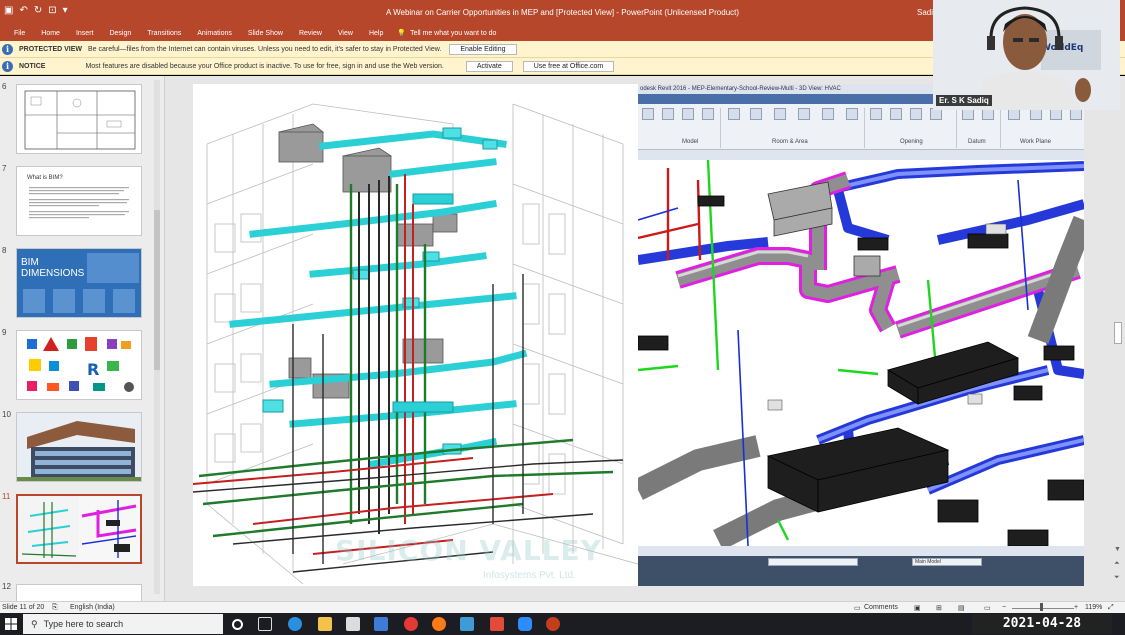 The width and height of the screenshot is (1125, 635). I want to click on slide-number: 11, so click(6, 496).